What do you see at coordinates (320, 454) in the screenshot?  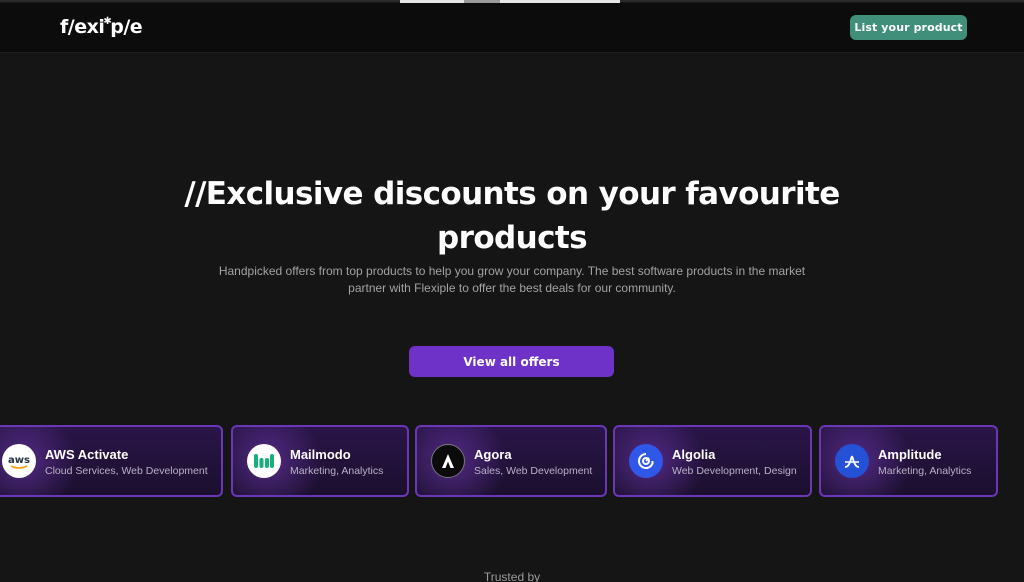 I see `offer-name: Mailmodo` at bounding box center [320, 454].